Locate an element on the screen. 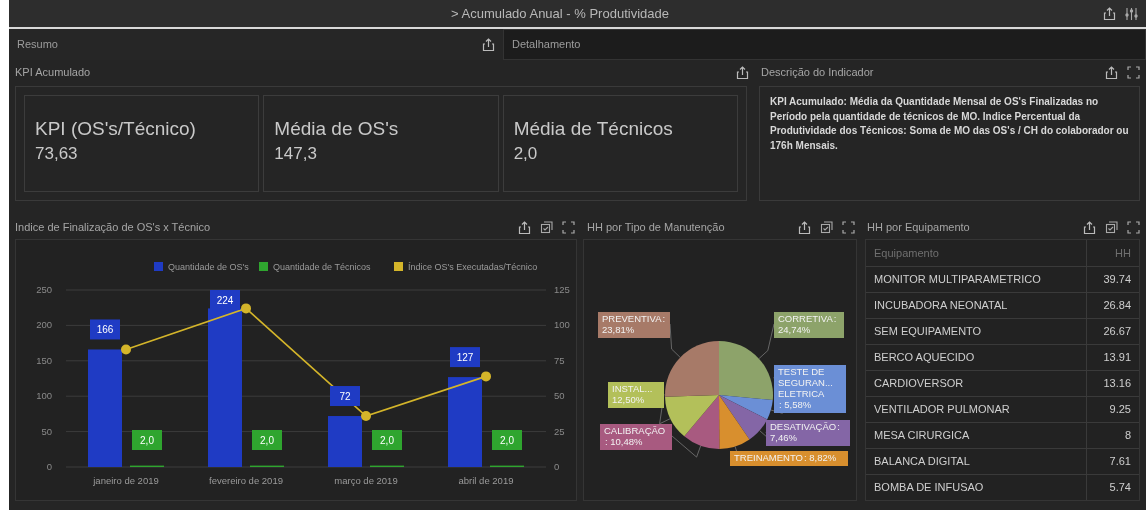  axis-label: 200 is located at coordinates (44, 325).